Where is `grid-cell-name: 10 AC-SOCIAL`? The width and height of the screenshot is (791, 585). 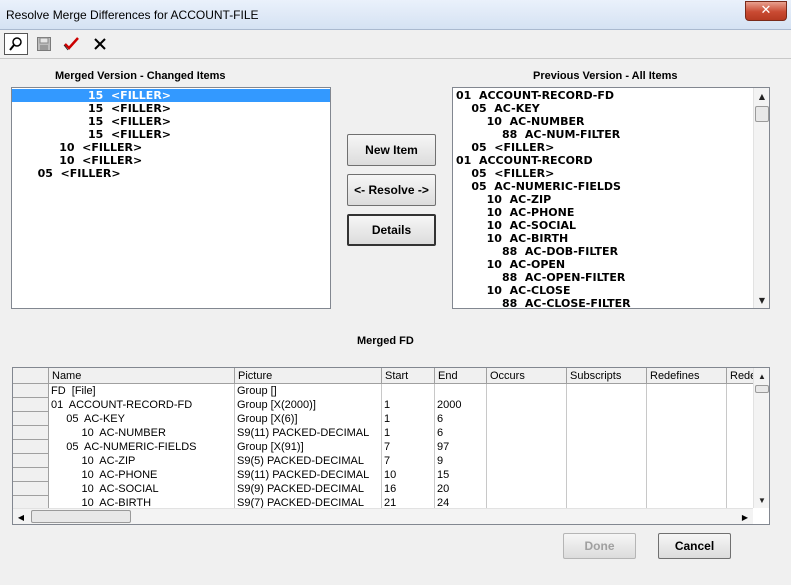 grid-cell-name: 10 AC-SOCIAL is located at coordinates (142, 489).